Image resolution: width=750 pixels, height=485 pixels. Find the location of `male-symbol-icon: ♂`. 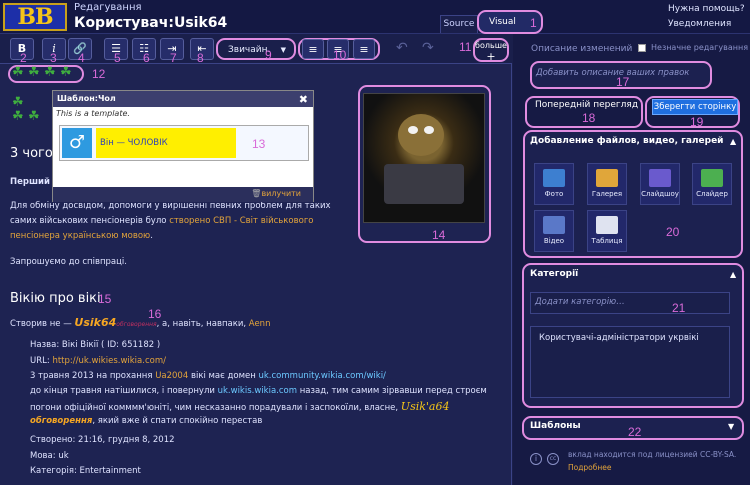

male-symbol-icon: ♂ is located at coordinates (77, 143).